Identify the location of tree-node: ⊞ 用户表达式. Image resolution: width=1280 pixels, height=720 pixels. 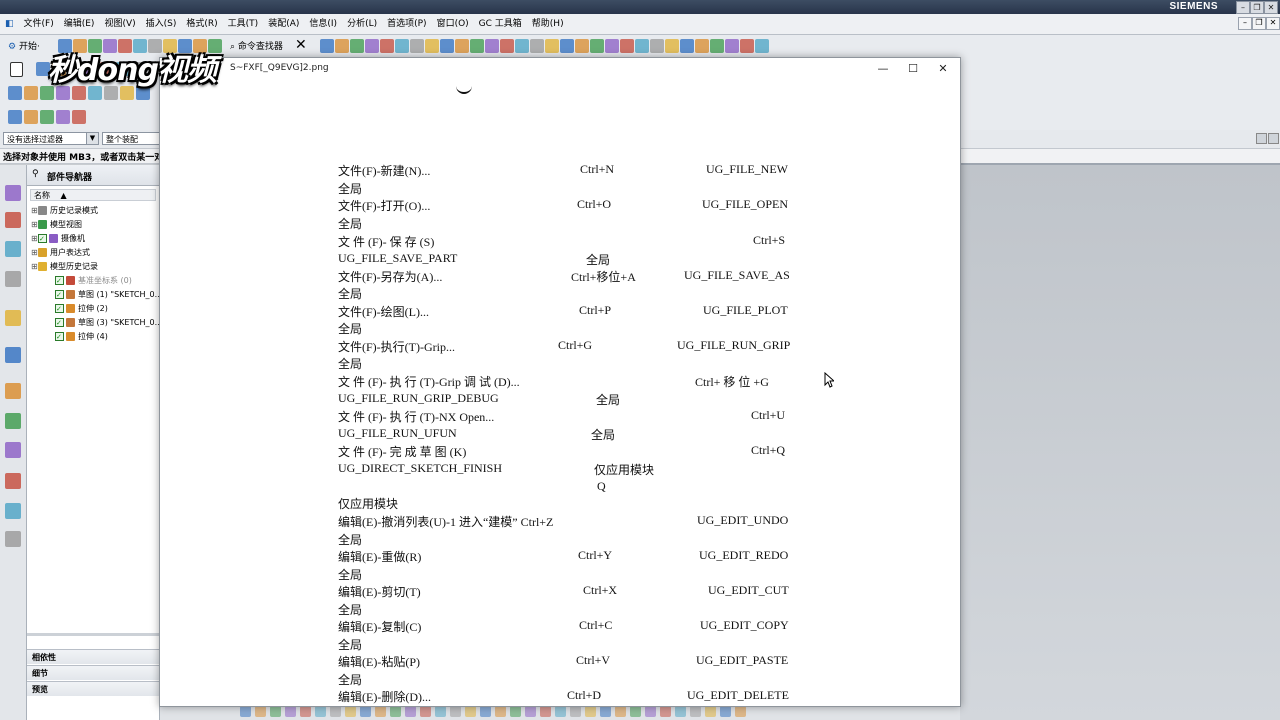
(60, 253).